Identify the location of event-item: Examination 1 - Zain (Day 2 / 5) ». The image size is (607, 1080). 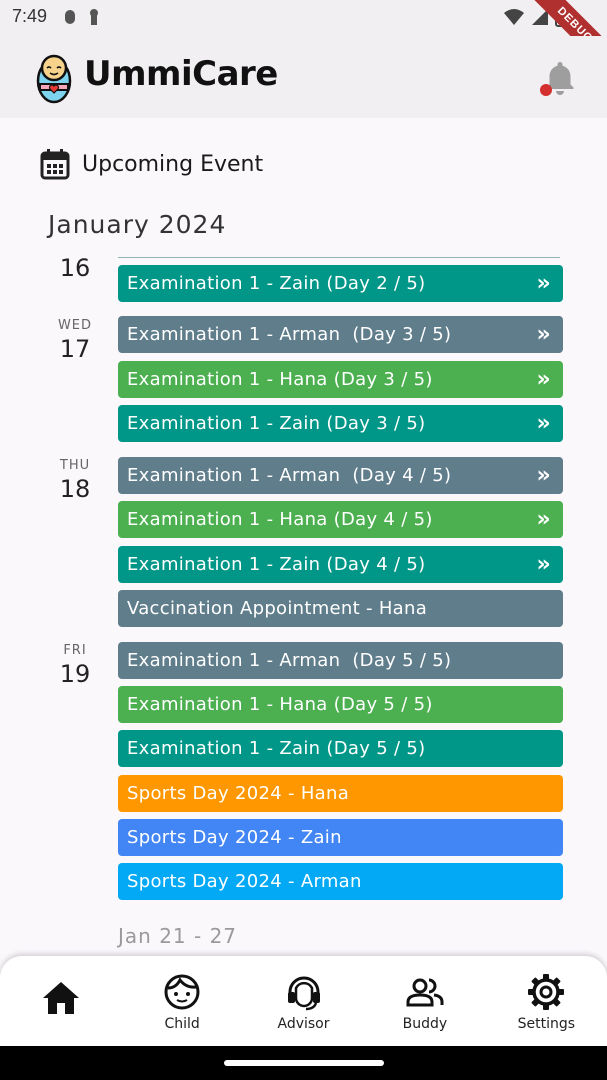
(340, 283).